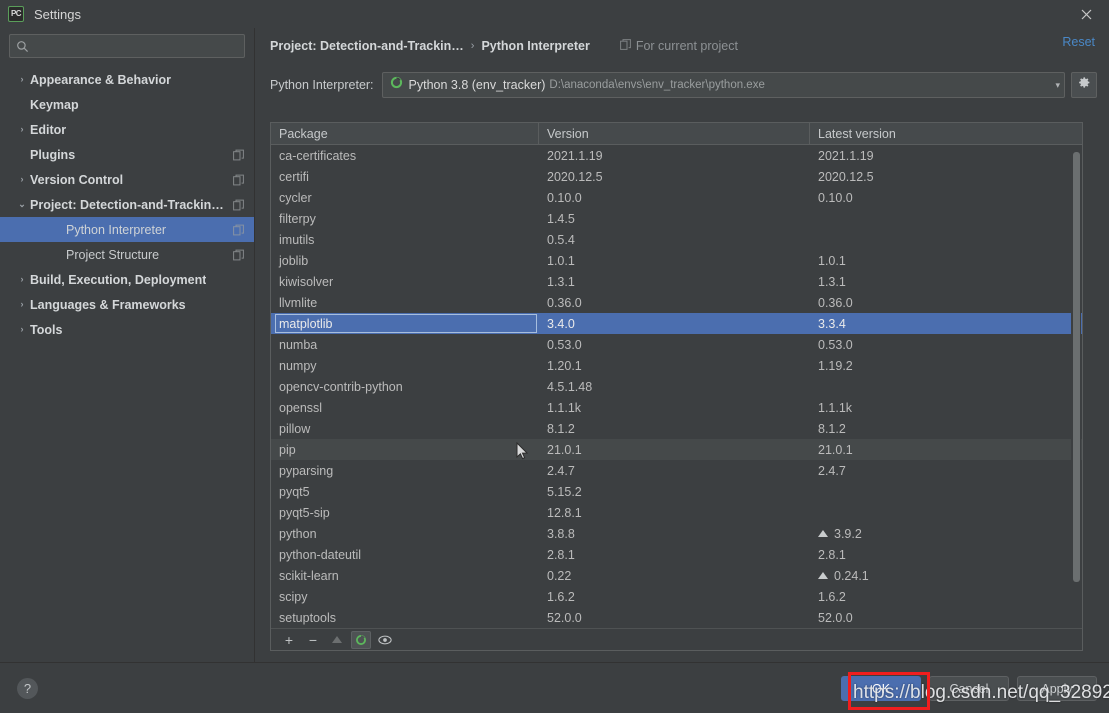  Describe the element at coordinates (676, 323) in the screenshot. I see `table-row: matplotlib 3.4.0 3.3.4` at that location.